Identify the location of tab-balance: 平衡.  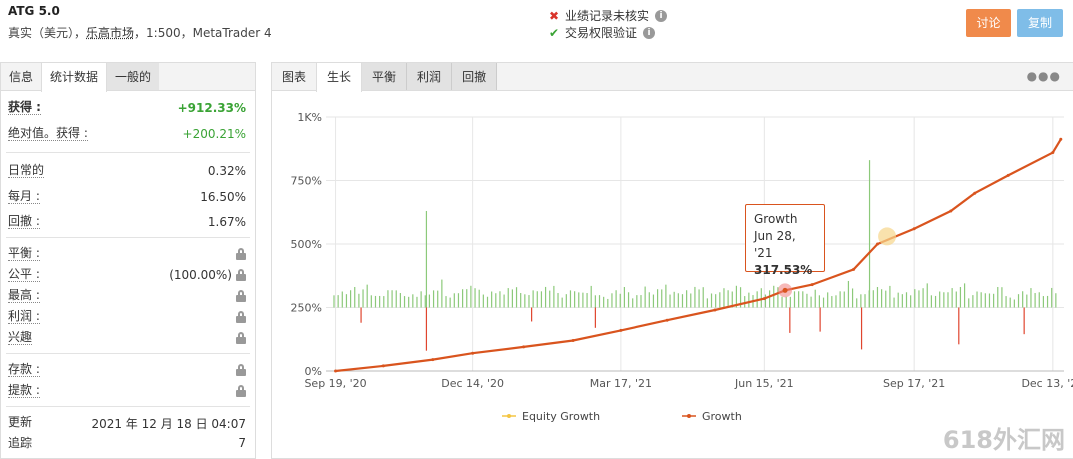
(385, 76).